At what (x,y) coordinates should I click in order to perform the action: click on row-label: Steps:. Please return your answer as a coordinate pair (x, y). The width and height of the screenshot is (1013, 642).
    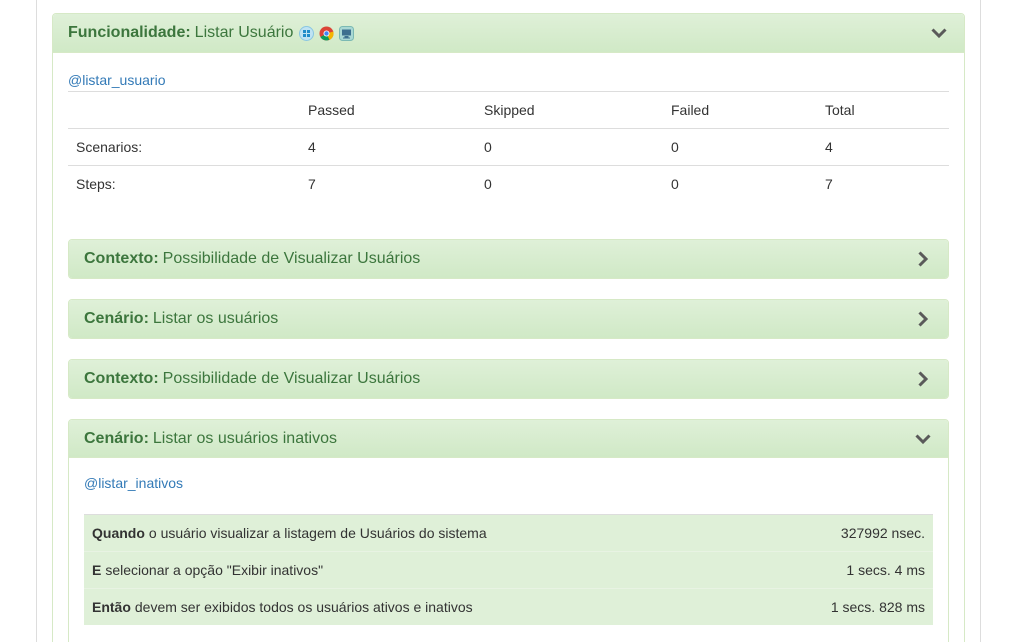
    Looking at the image, I should click on (184, 184).